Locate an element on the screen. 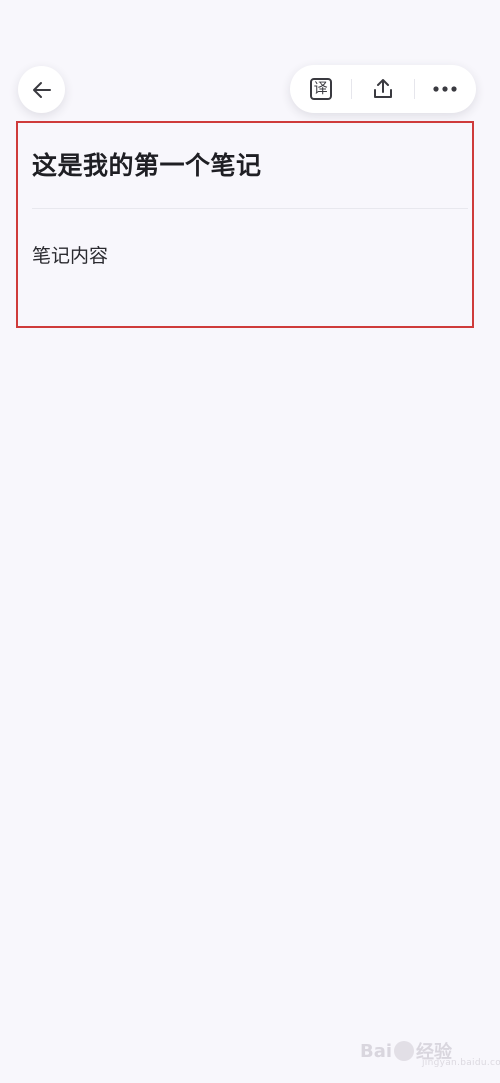 This screenshot has width=500, height=1083. watermark: Bai 经验 jingyan.baidu.com is located at coordinates (430, 1051).